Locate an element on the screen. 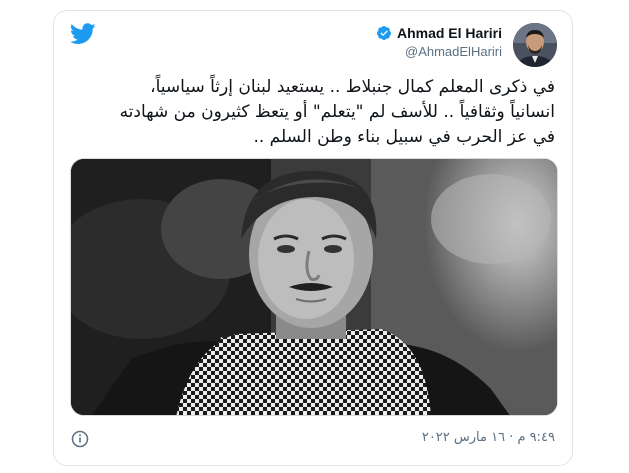  tweet-text-line: في عز الحرب في سبيل بناء وطن السلم .. is located at coordinates (404, 137).